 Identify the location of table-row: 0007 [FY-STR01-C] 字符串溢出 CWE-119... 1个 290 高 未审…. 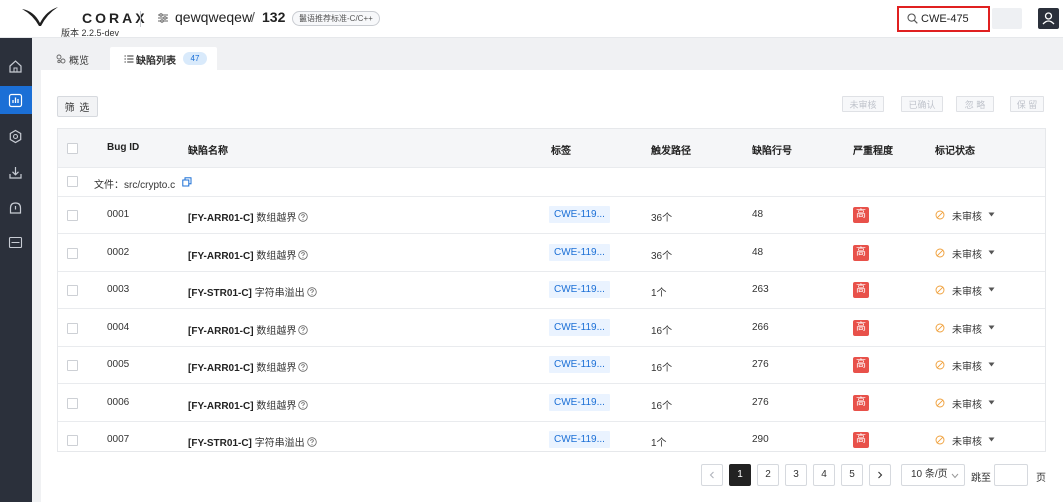
(551, 436).